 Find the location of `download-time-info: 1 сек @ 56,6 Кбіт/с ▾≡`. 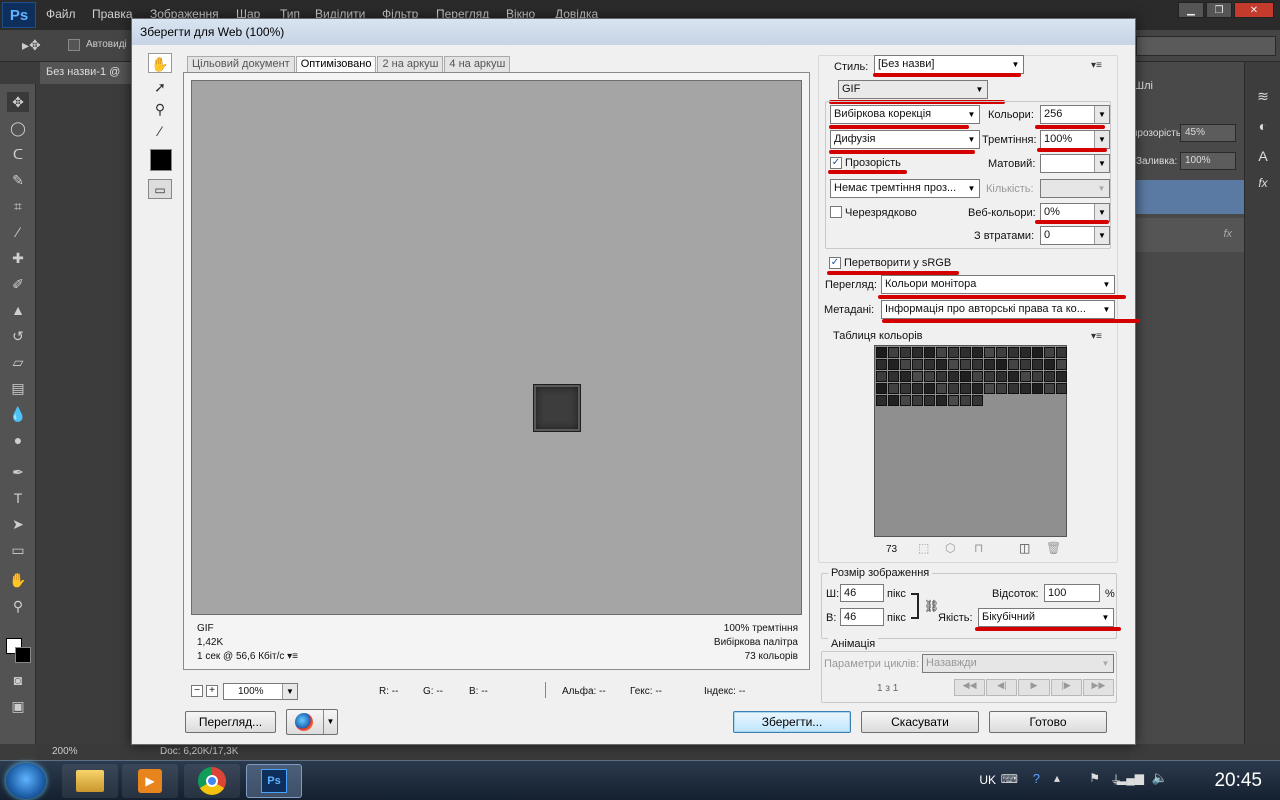

download-time-info: 1 сек @ 56,6 Кбіт/с ▾≡ is located at coordinates (247, 657).